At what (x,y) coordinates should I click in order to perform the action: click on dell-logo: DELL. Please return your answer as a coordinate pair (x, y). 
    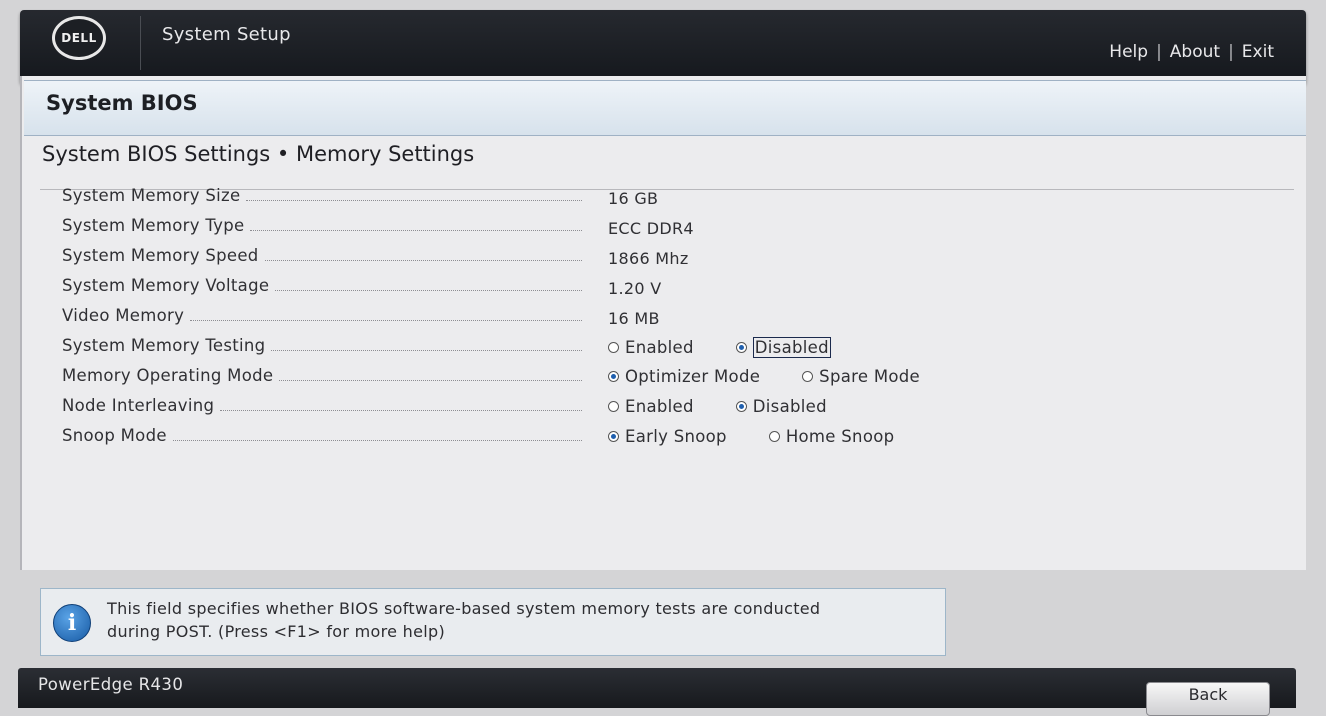
    Looking at the image, I should click on (79, 38).